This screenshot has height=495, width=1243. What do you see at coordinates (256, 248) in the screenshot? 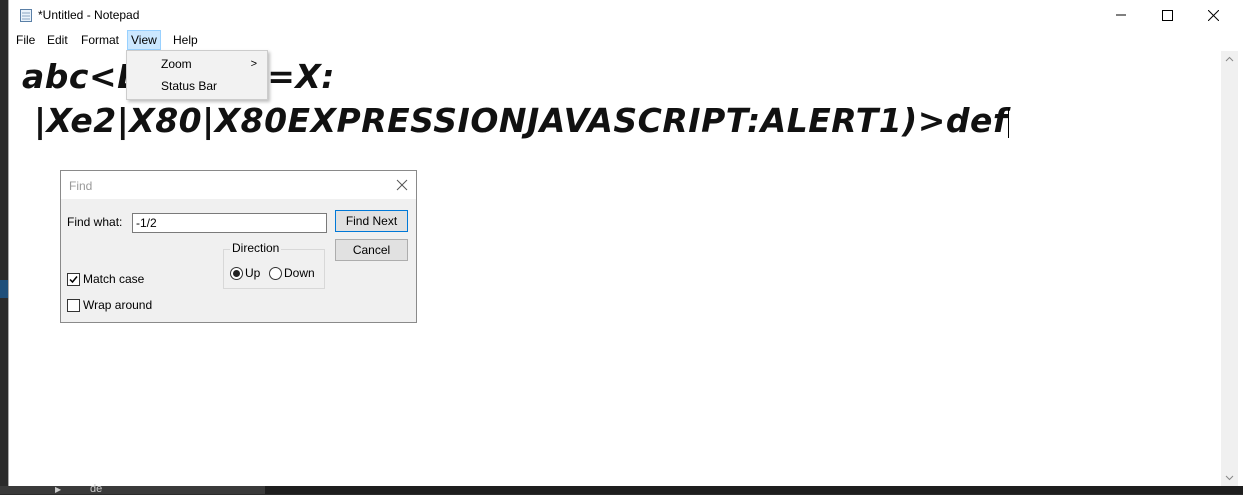
I see `direction-label: Direction` at bounding box center [256, 248].